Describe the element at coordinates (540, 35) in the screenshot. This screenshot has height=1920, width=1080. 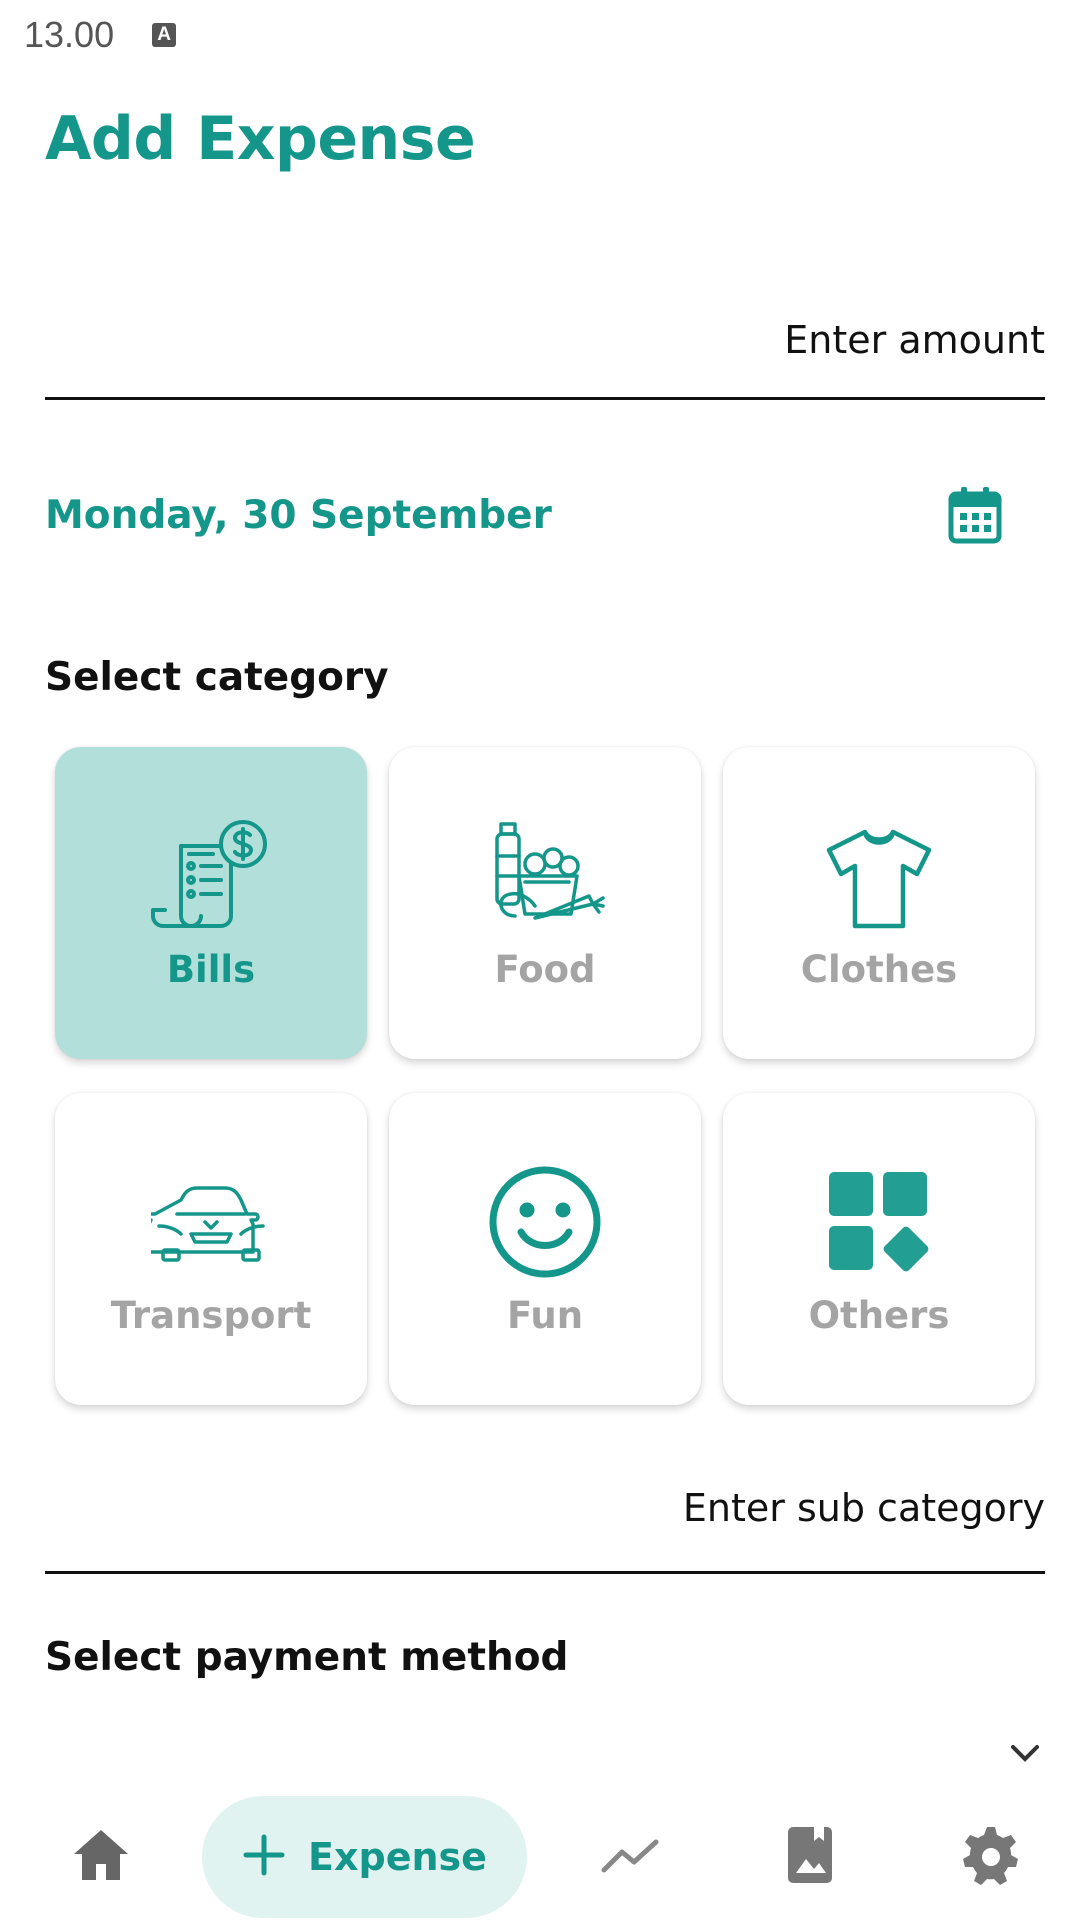
I see `status-bar: 13.00 A` at that location.